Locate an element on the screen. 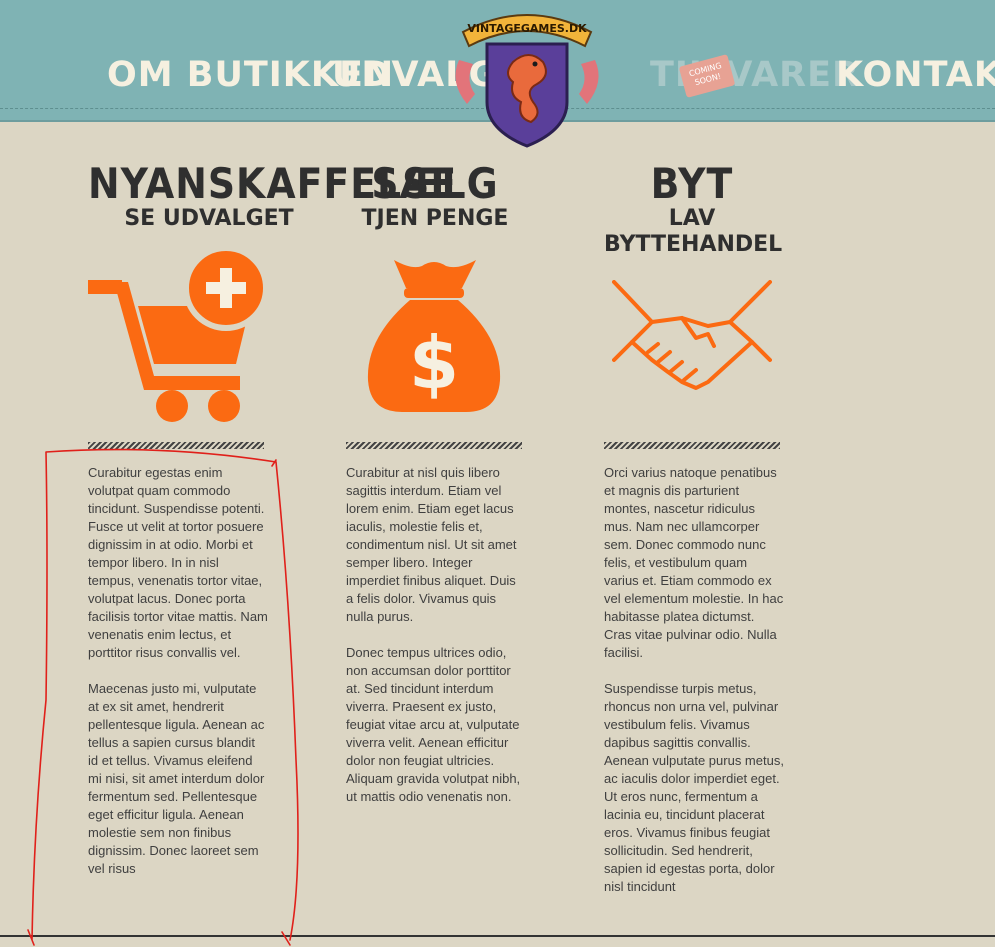  dragon-eye-icon is located at coordinates (535, 64).